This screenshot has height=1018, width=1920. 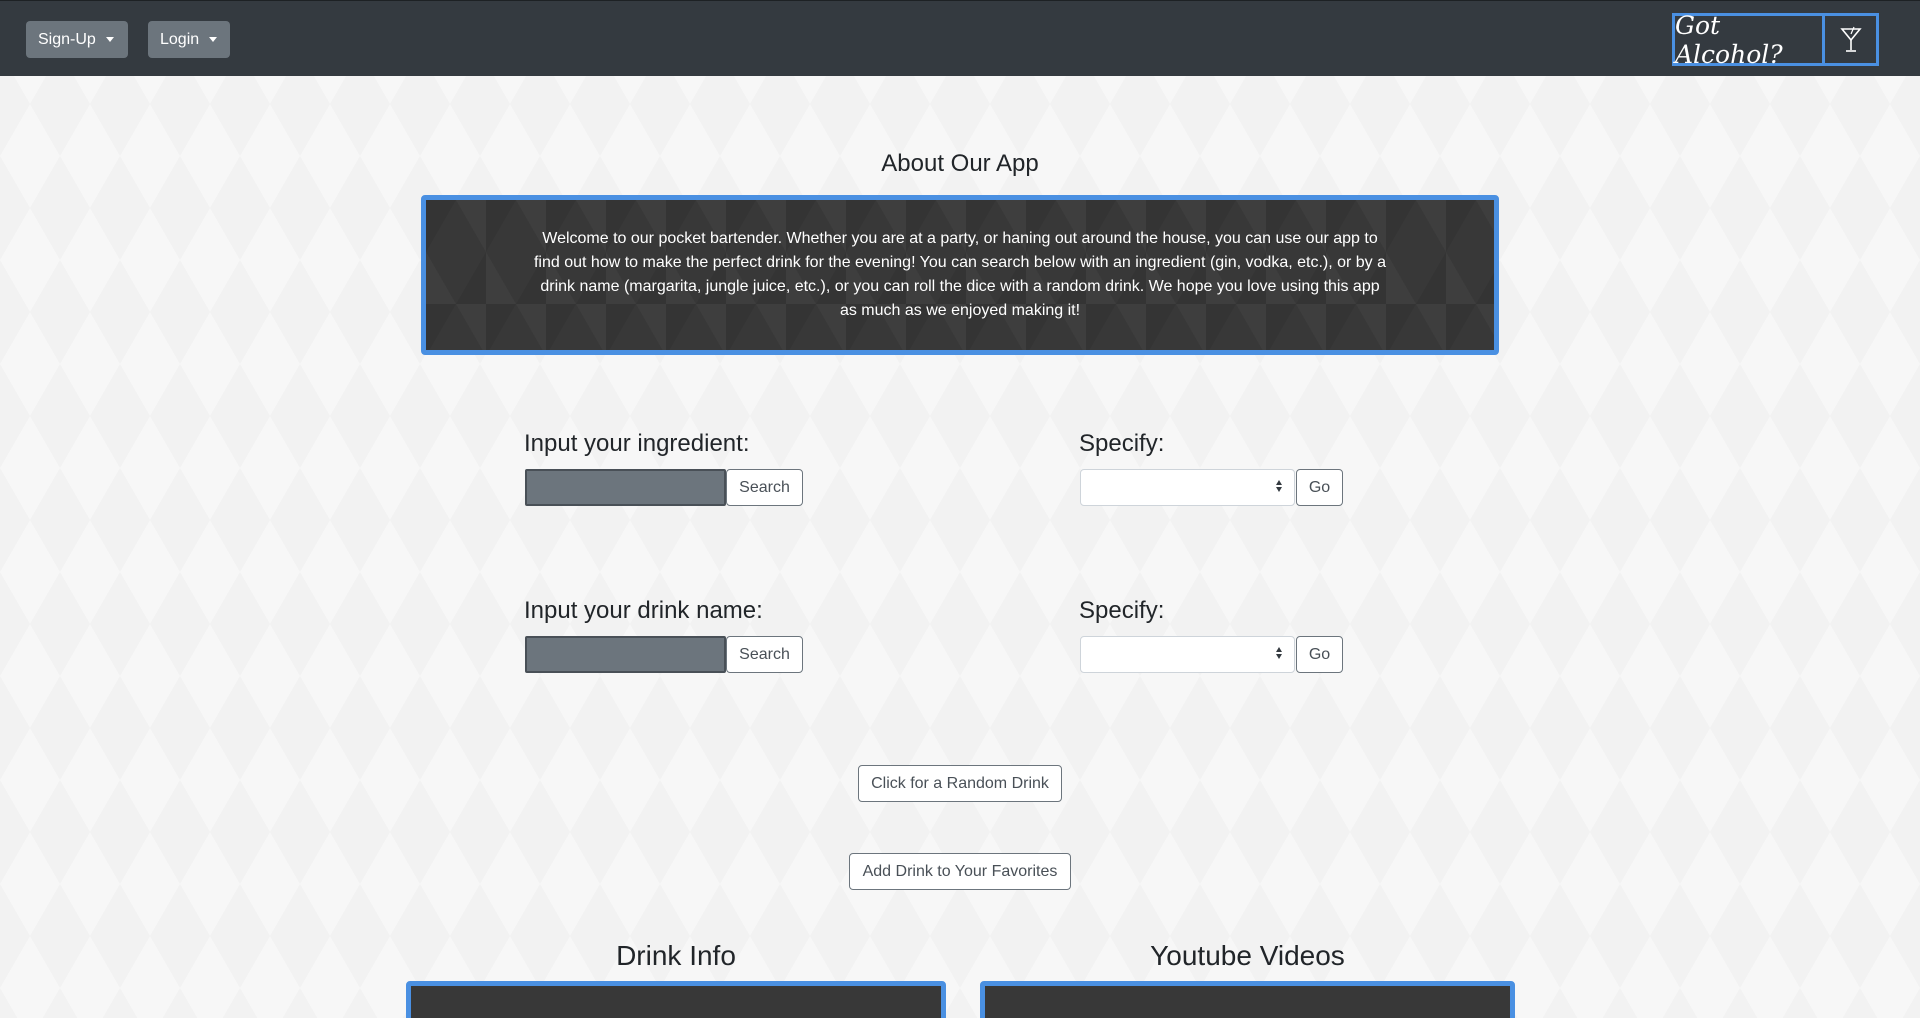 I want to click on login-button-label: Login, so click(x=180, y=39).